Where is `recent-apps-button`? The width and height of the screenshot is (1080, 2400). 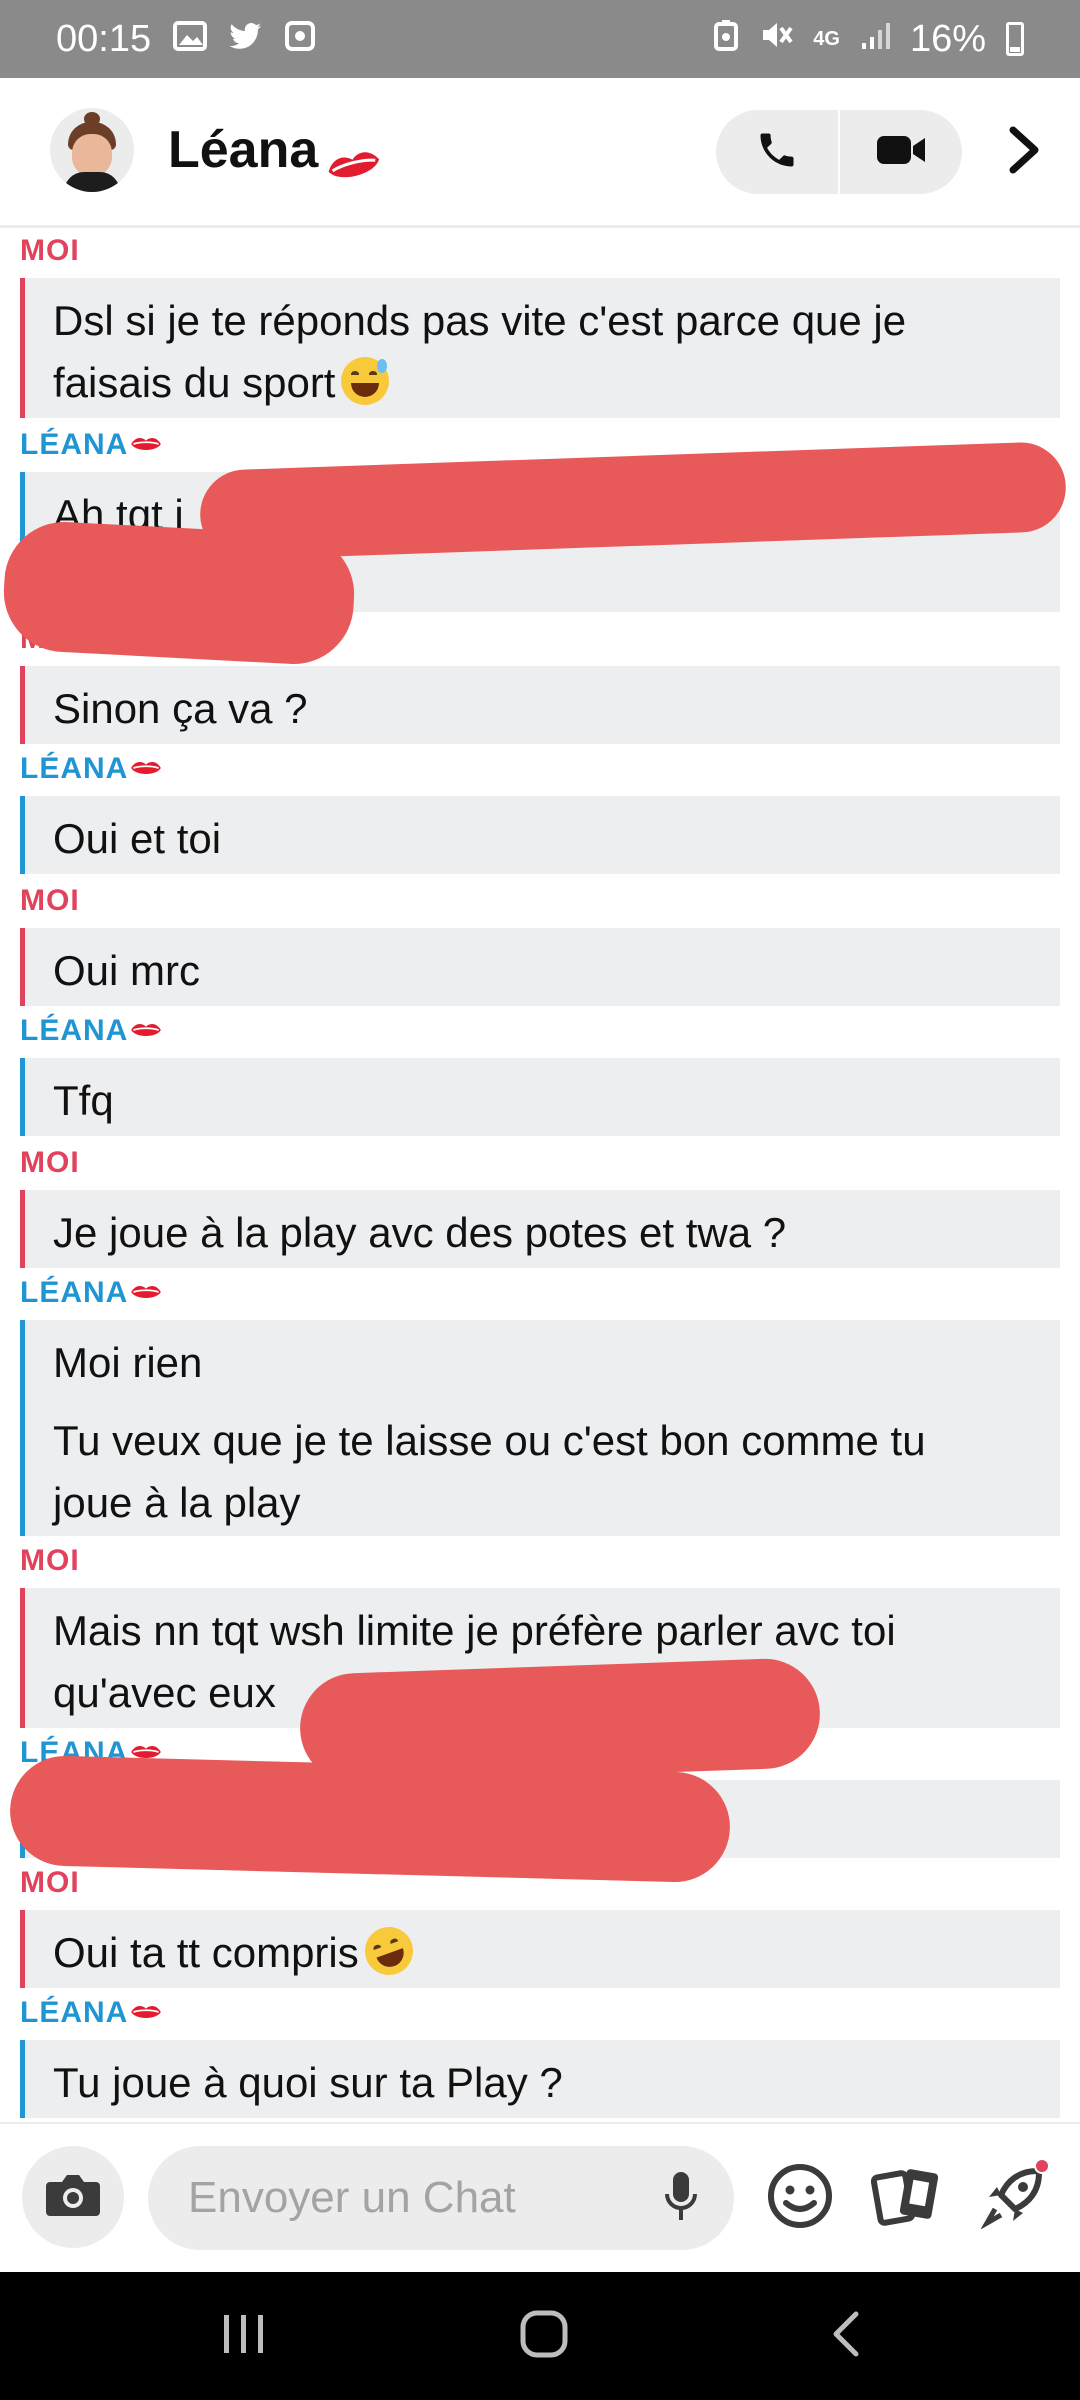
recent-apps-button is located at coordinates (244, 2336).